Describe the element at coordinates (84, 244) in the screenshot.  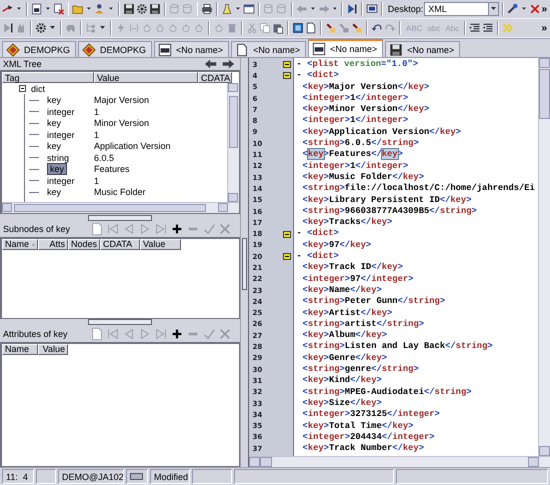
I see `column-header: Nodes` at that location.